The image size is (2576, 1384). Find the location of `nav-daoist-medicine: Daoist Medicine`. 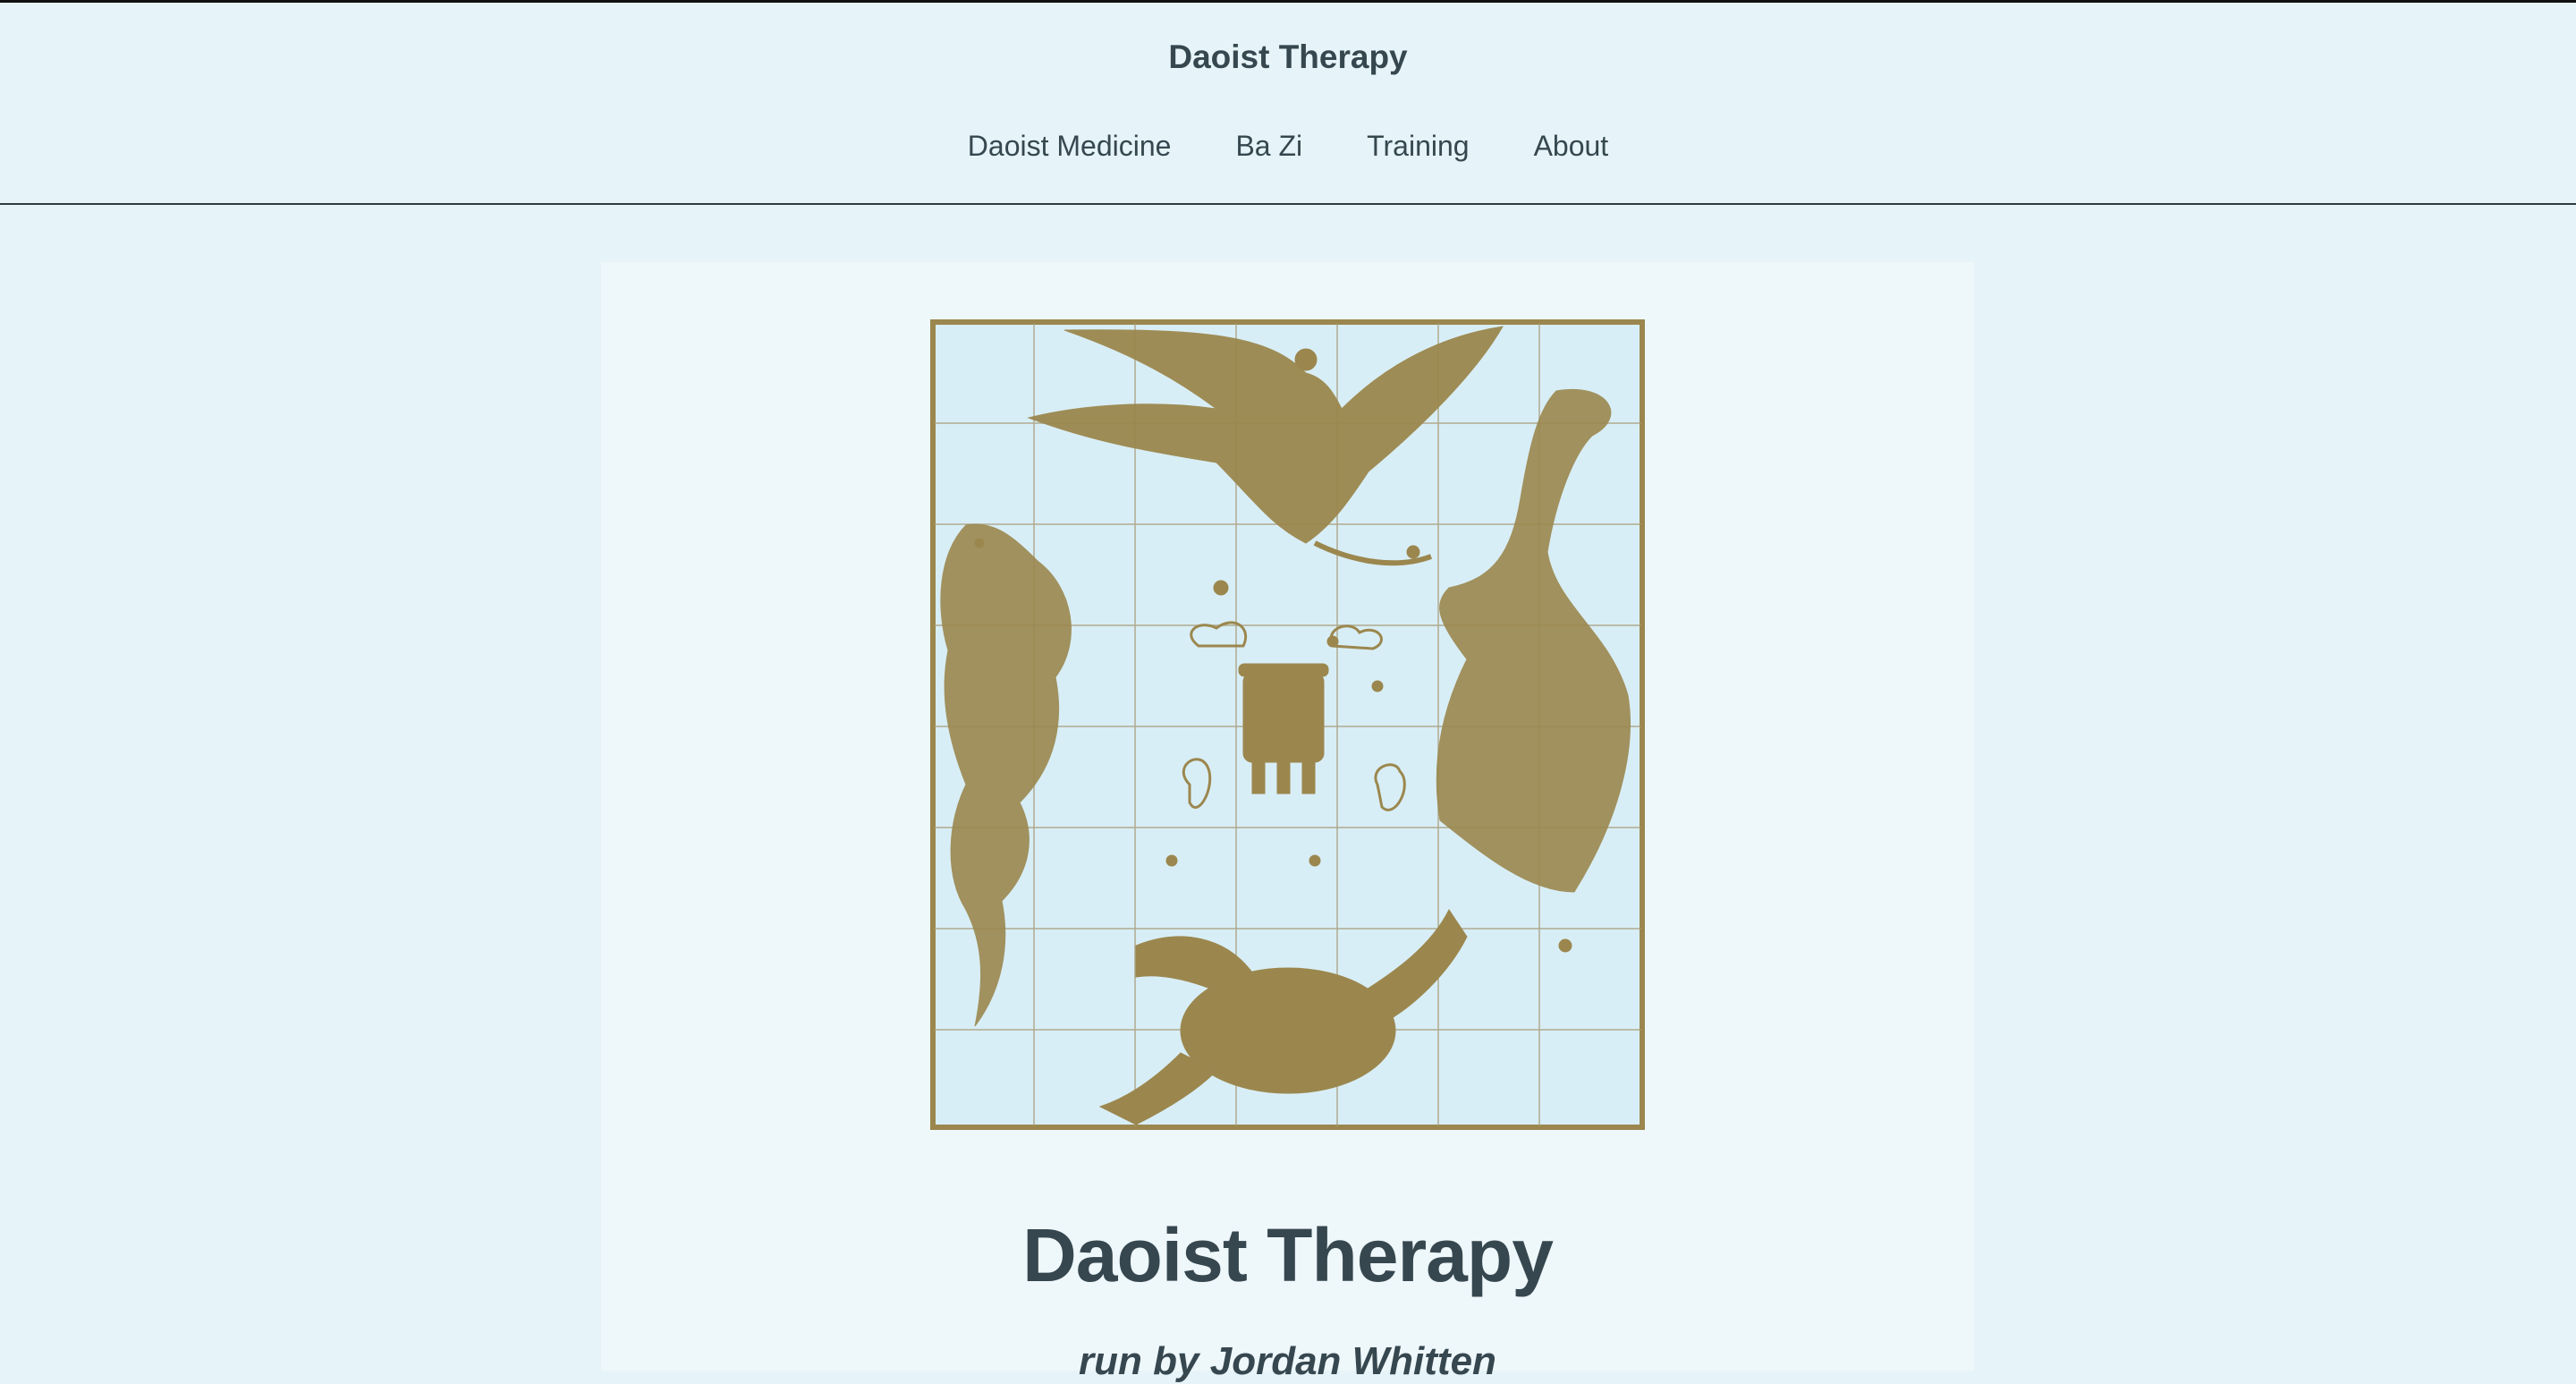

nav-daoist-medicine: Daoist Medicine is located at coordinates (1070, 146).